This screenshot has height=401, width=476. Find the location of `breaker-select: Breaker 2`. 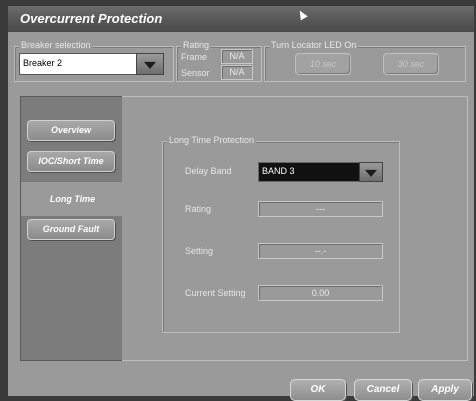

breaker-select: Breaker 2 is located at coordinates (78, 64).